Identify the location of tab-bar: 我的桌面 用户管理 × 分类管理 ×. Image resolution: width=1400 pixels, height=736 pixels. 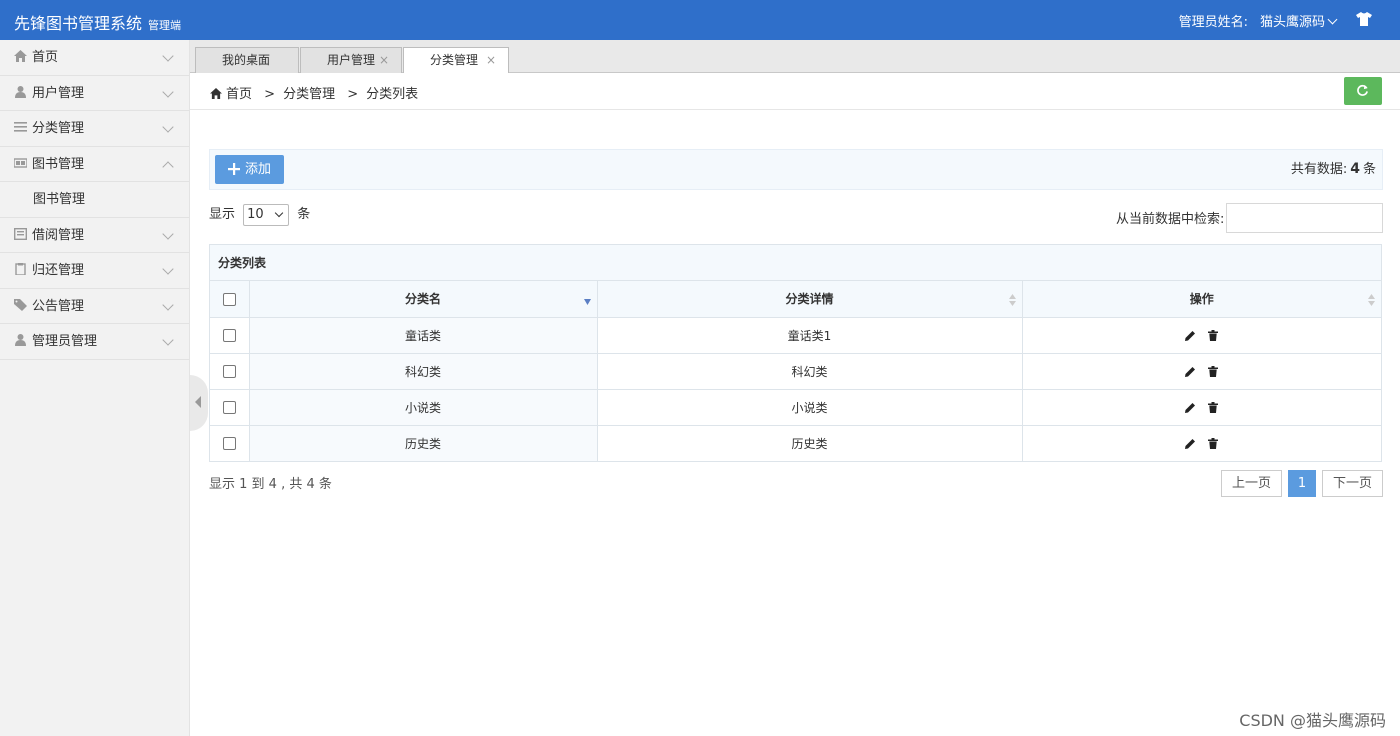
(795, 57).